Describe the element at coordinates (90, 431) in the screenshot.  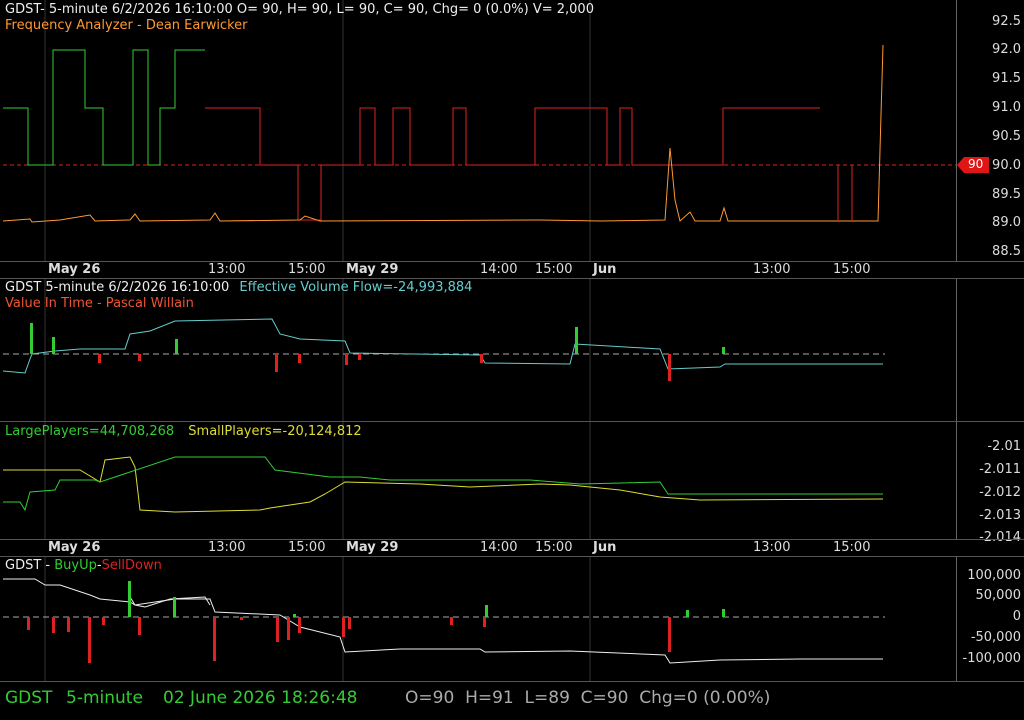
I see `large-players-value: LargePlayers=44,708,268` at that location.